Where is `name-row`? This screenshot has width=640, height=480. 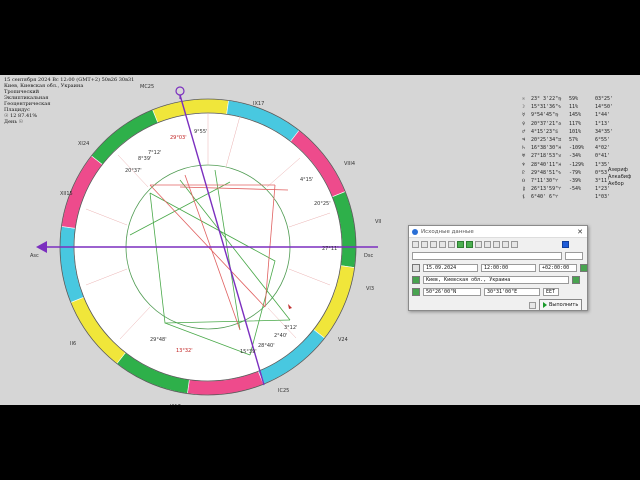 name-row is located at coordinates (497, 256).